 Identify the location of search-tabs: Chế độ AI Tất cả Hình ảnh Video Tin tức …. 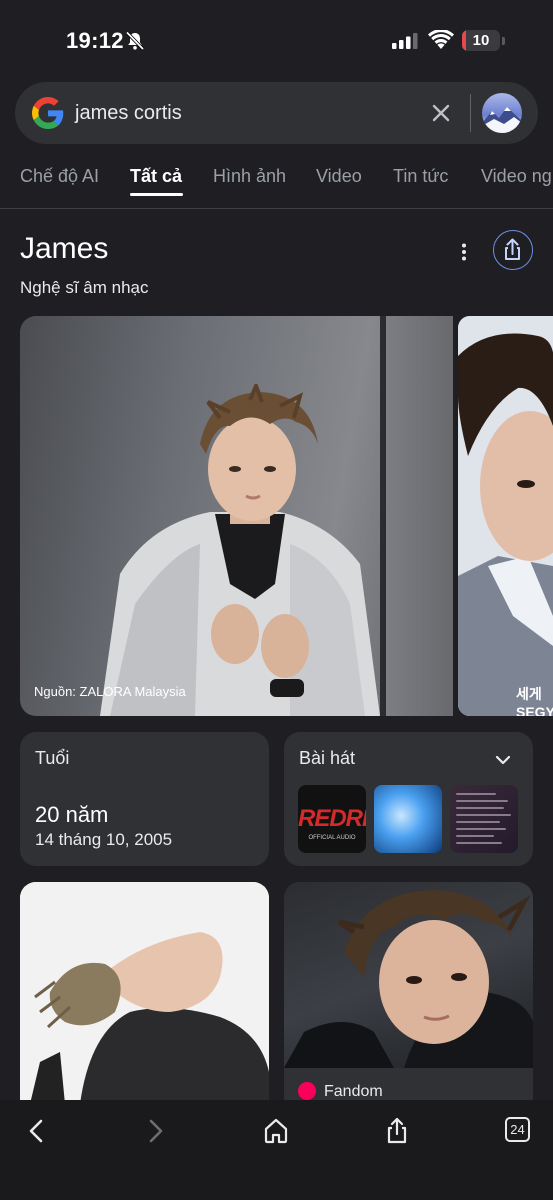
(276, 185).